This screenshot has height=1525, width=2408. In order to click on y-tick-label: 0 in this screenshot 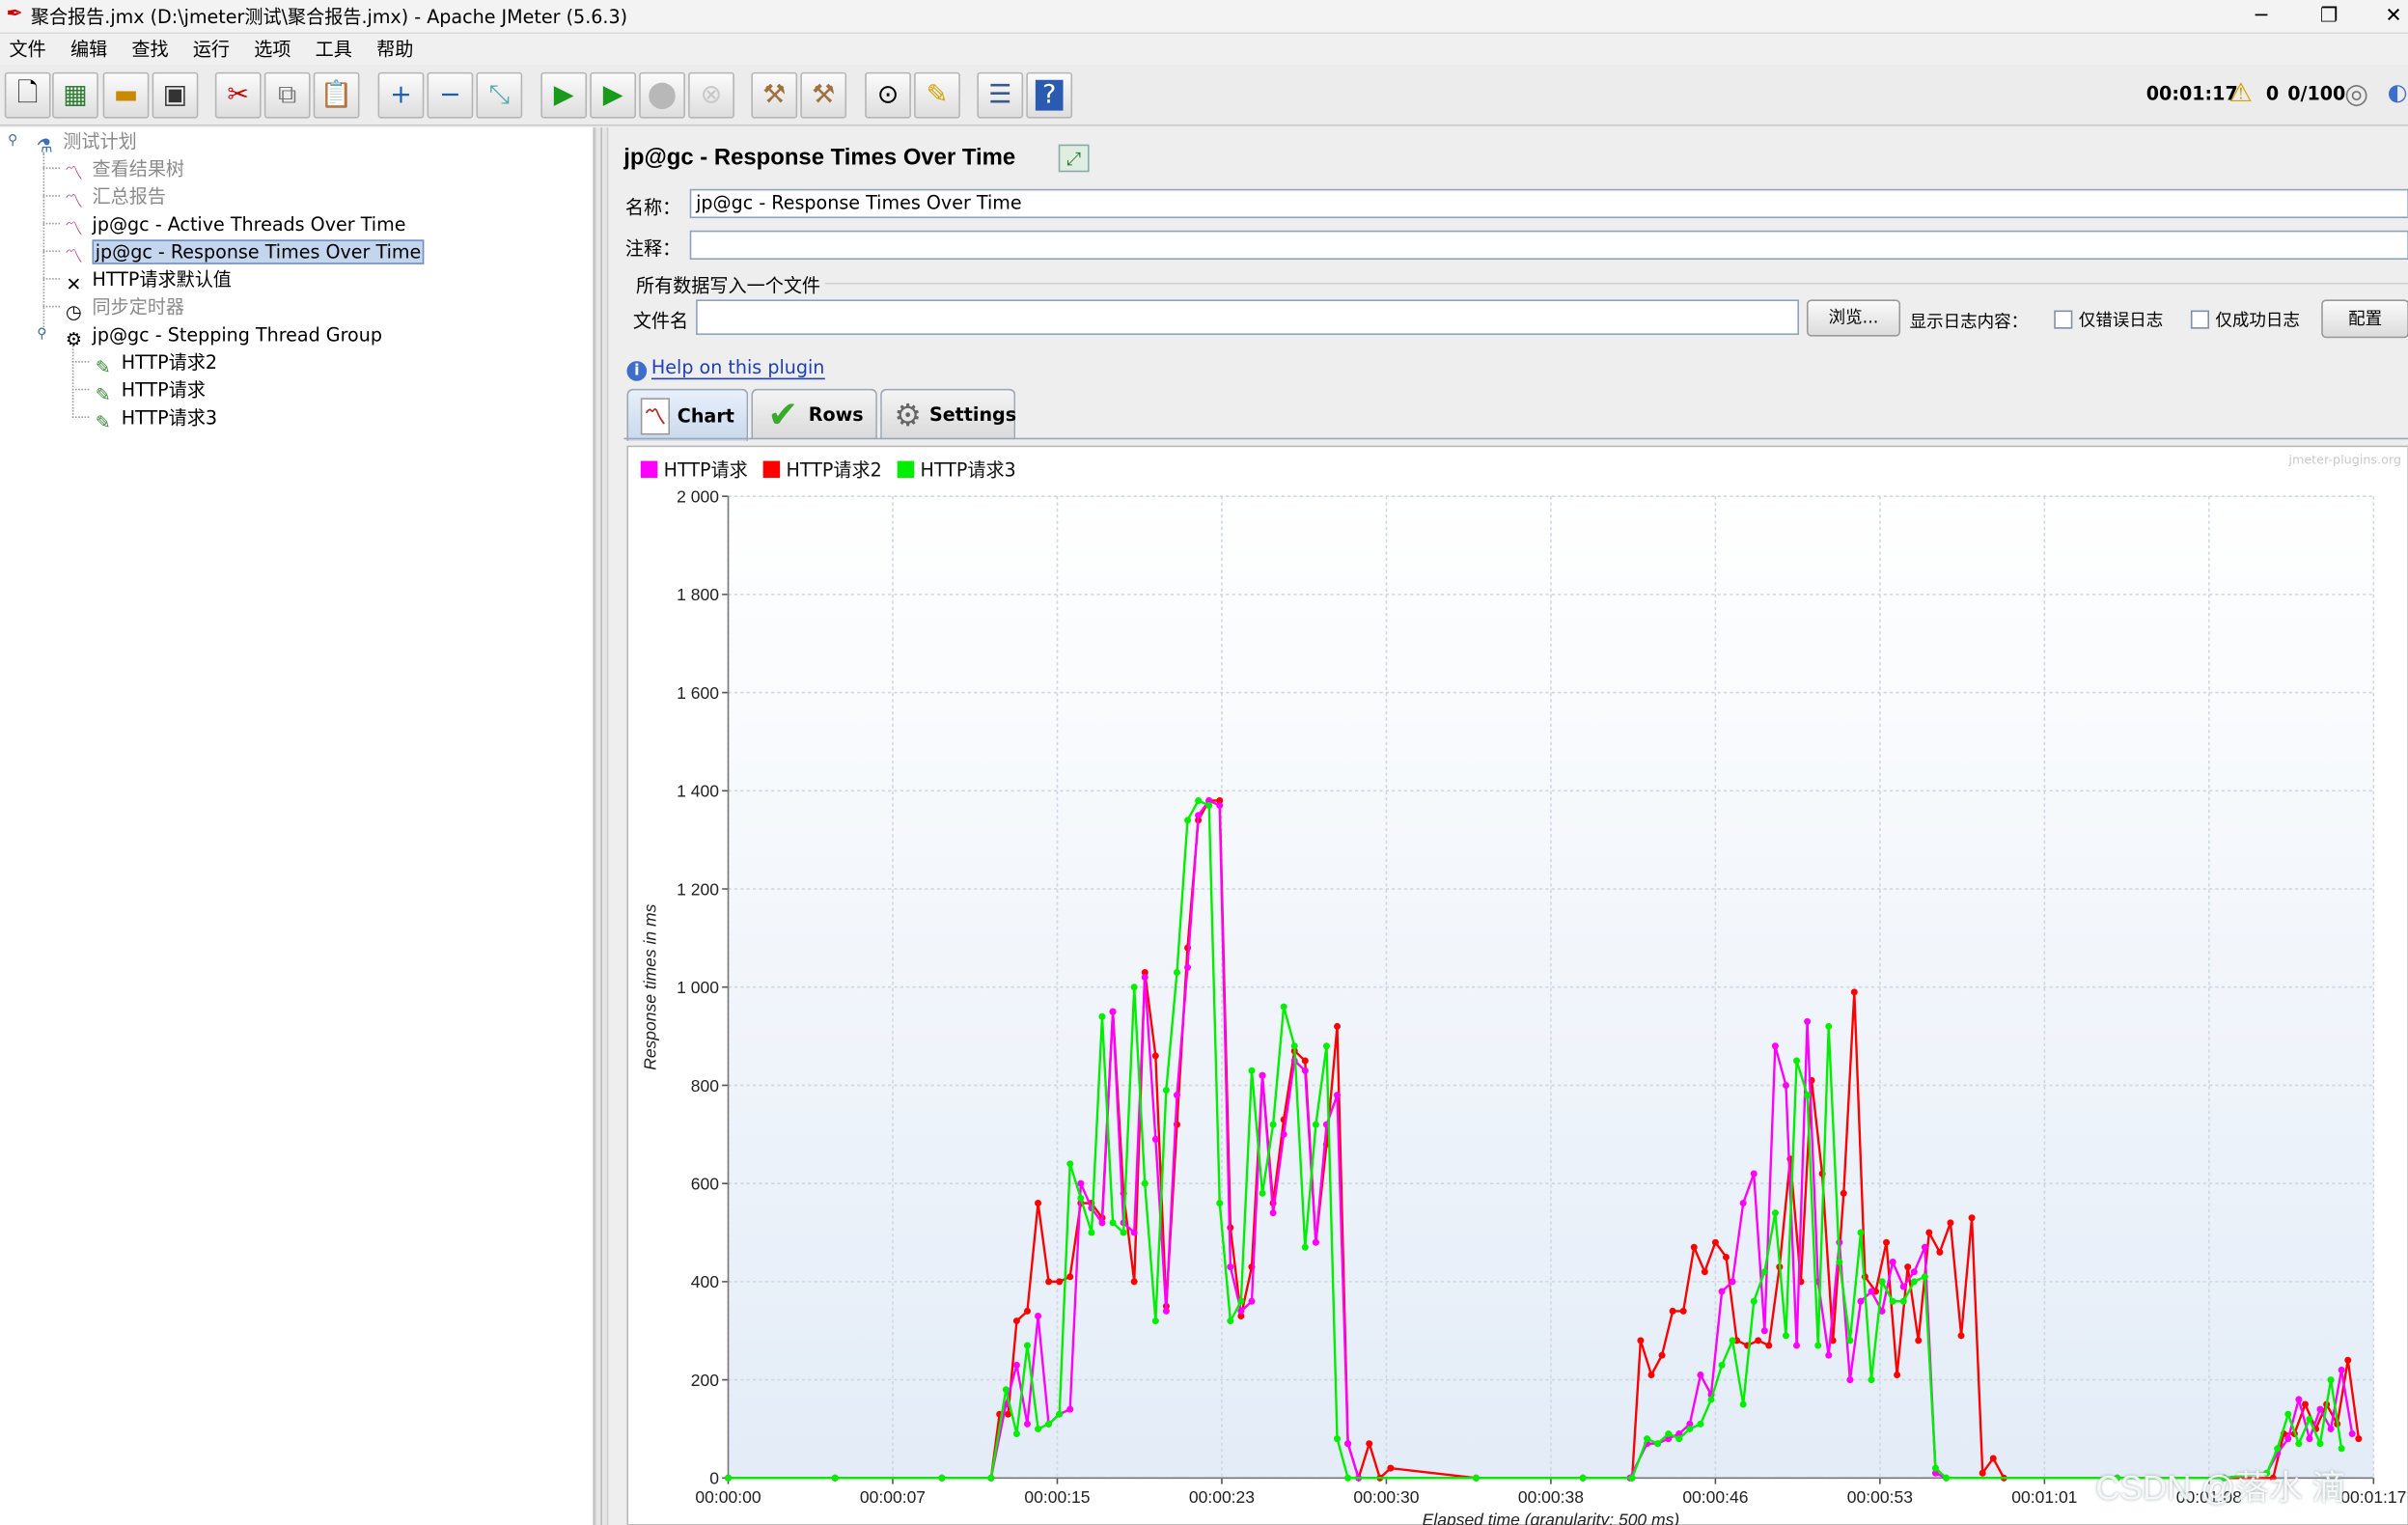, I will do `click(714, 1478)`.